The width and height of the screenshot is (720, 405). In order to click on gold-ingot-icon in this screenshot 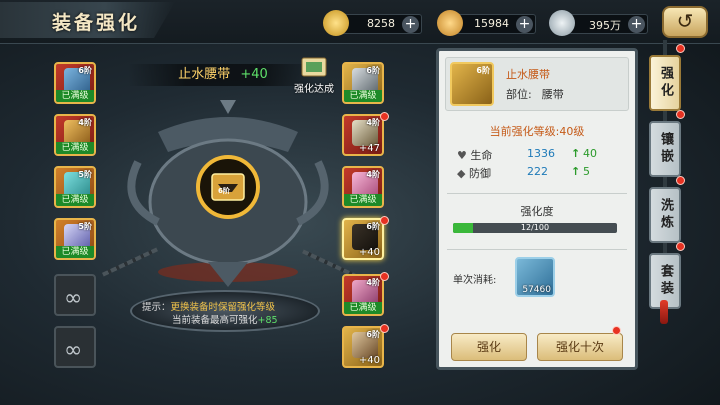, I will do `click(336, 23)`.